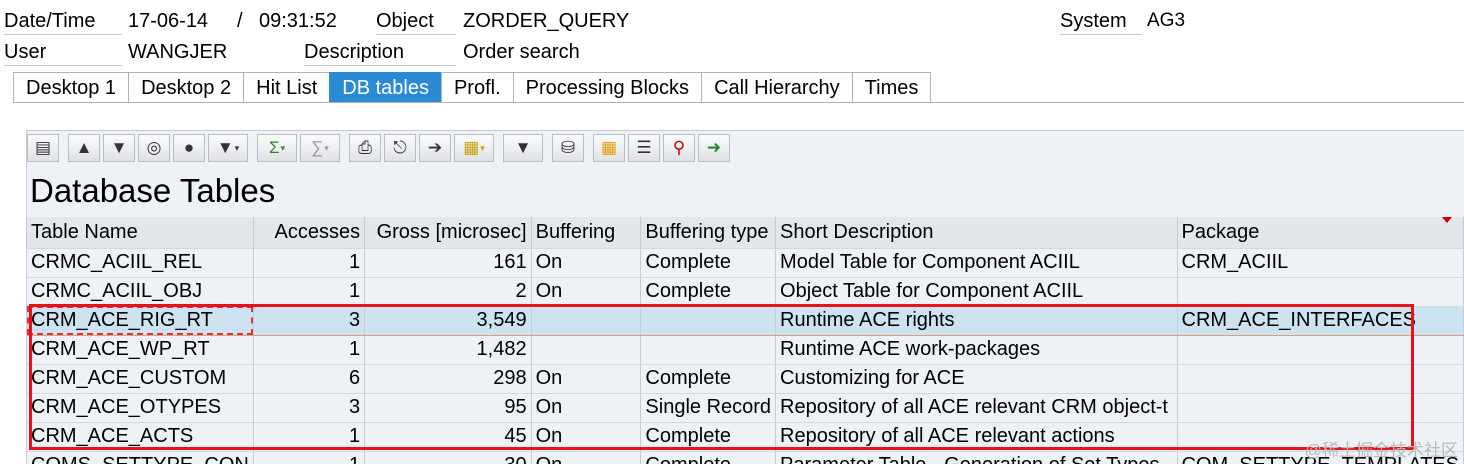 The width and height of the screenshot is (1464, 464). I want to click on cell-gross: 161, so click(448, 263).